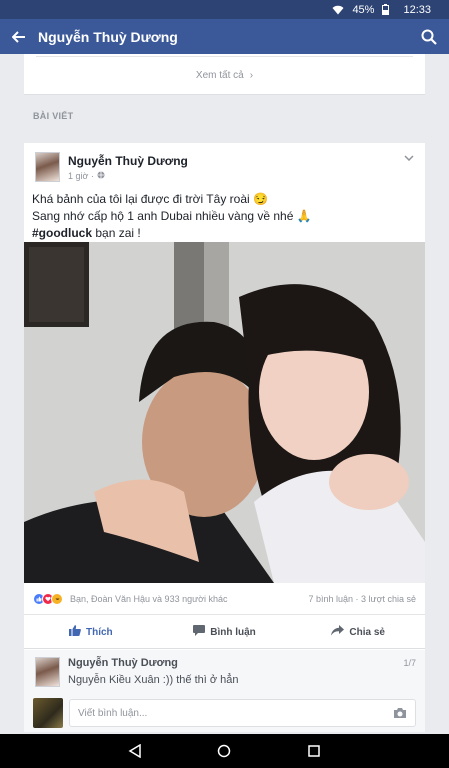 The image size is (449, 768). I want to click on comment-author: Nguyễn Thuỳ Dương, so click(123, 663).